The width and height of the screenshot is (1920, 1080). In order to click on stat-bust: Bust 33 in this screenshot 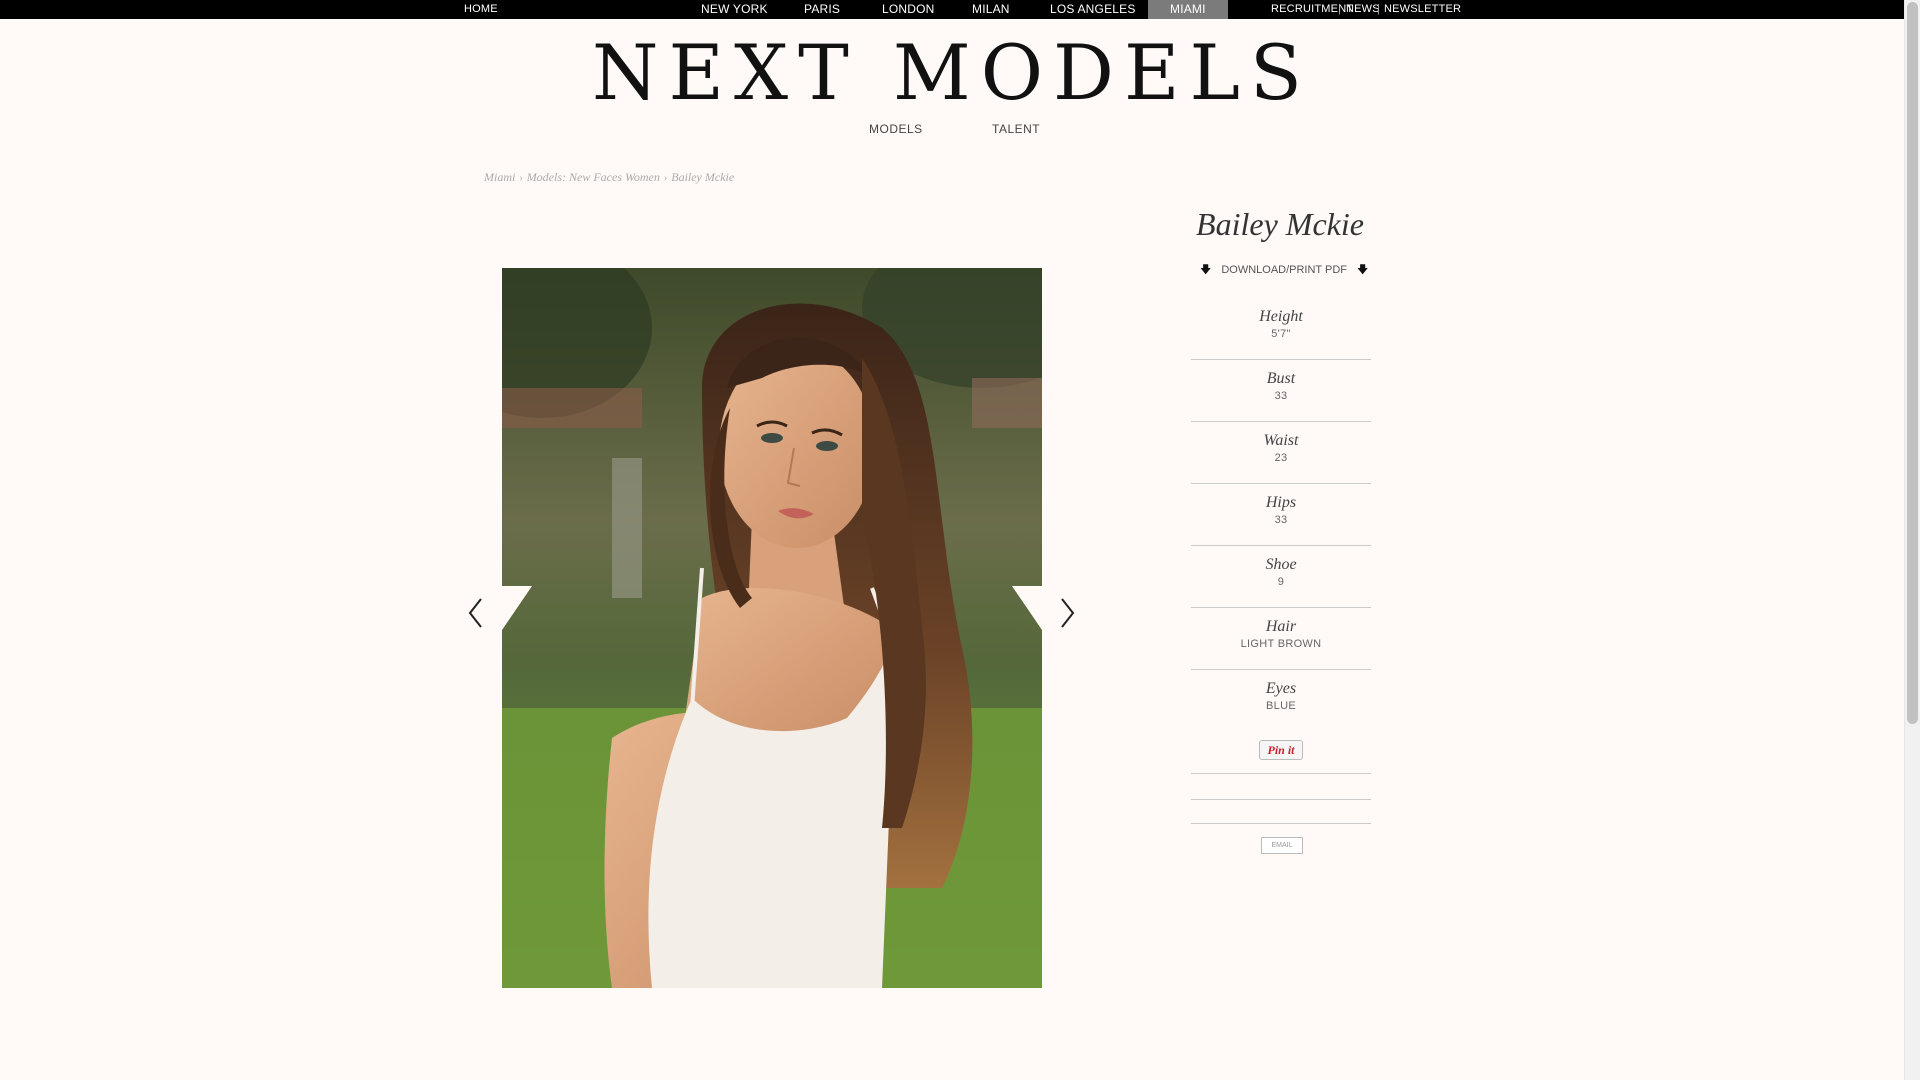, I will do `click(1281, 391)`.